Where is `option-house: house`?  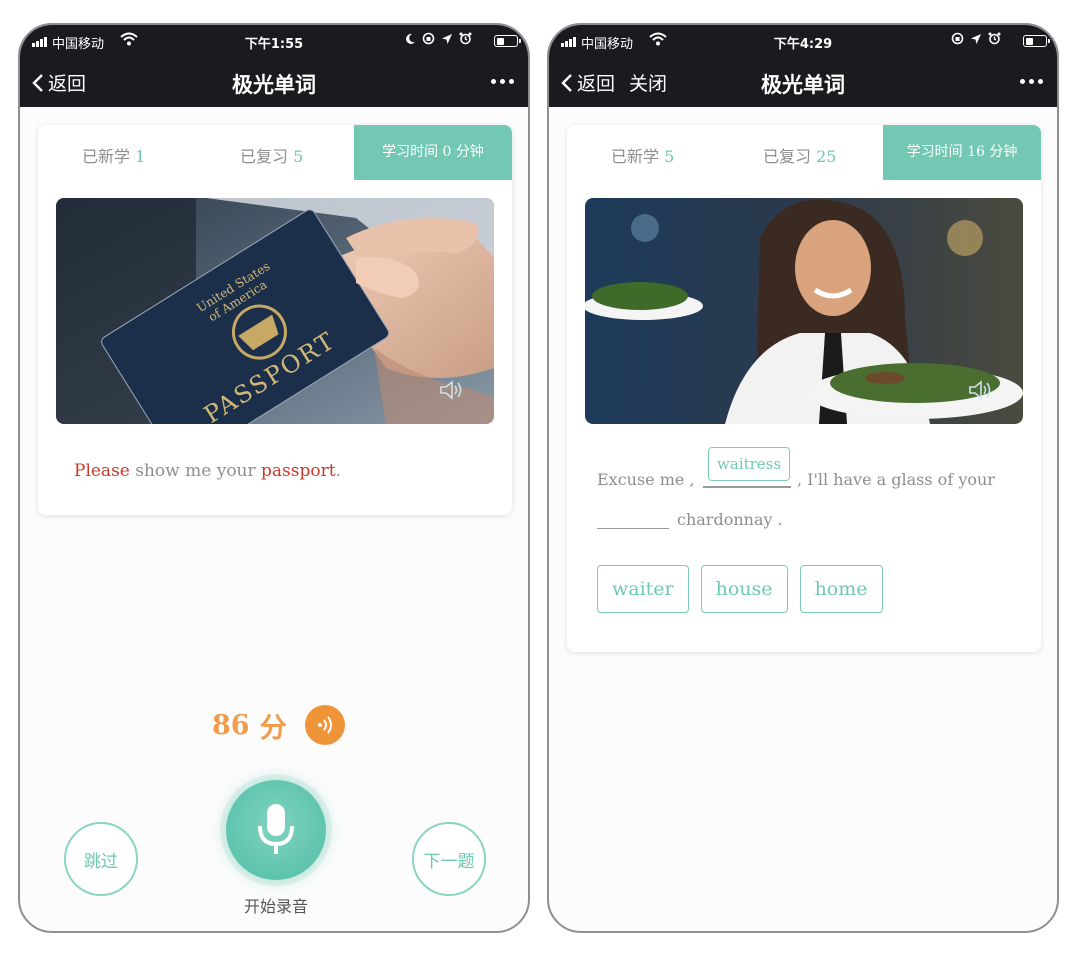
option-house: house is located at coordinates (744, 589).